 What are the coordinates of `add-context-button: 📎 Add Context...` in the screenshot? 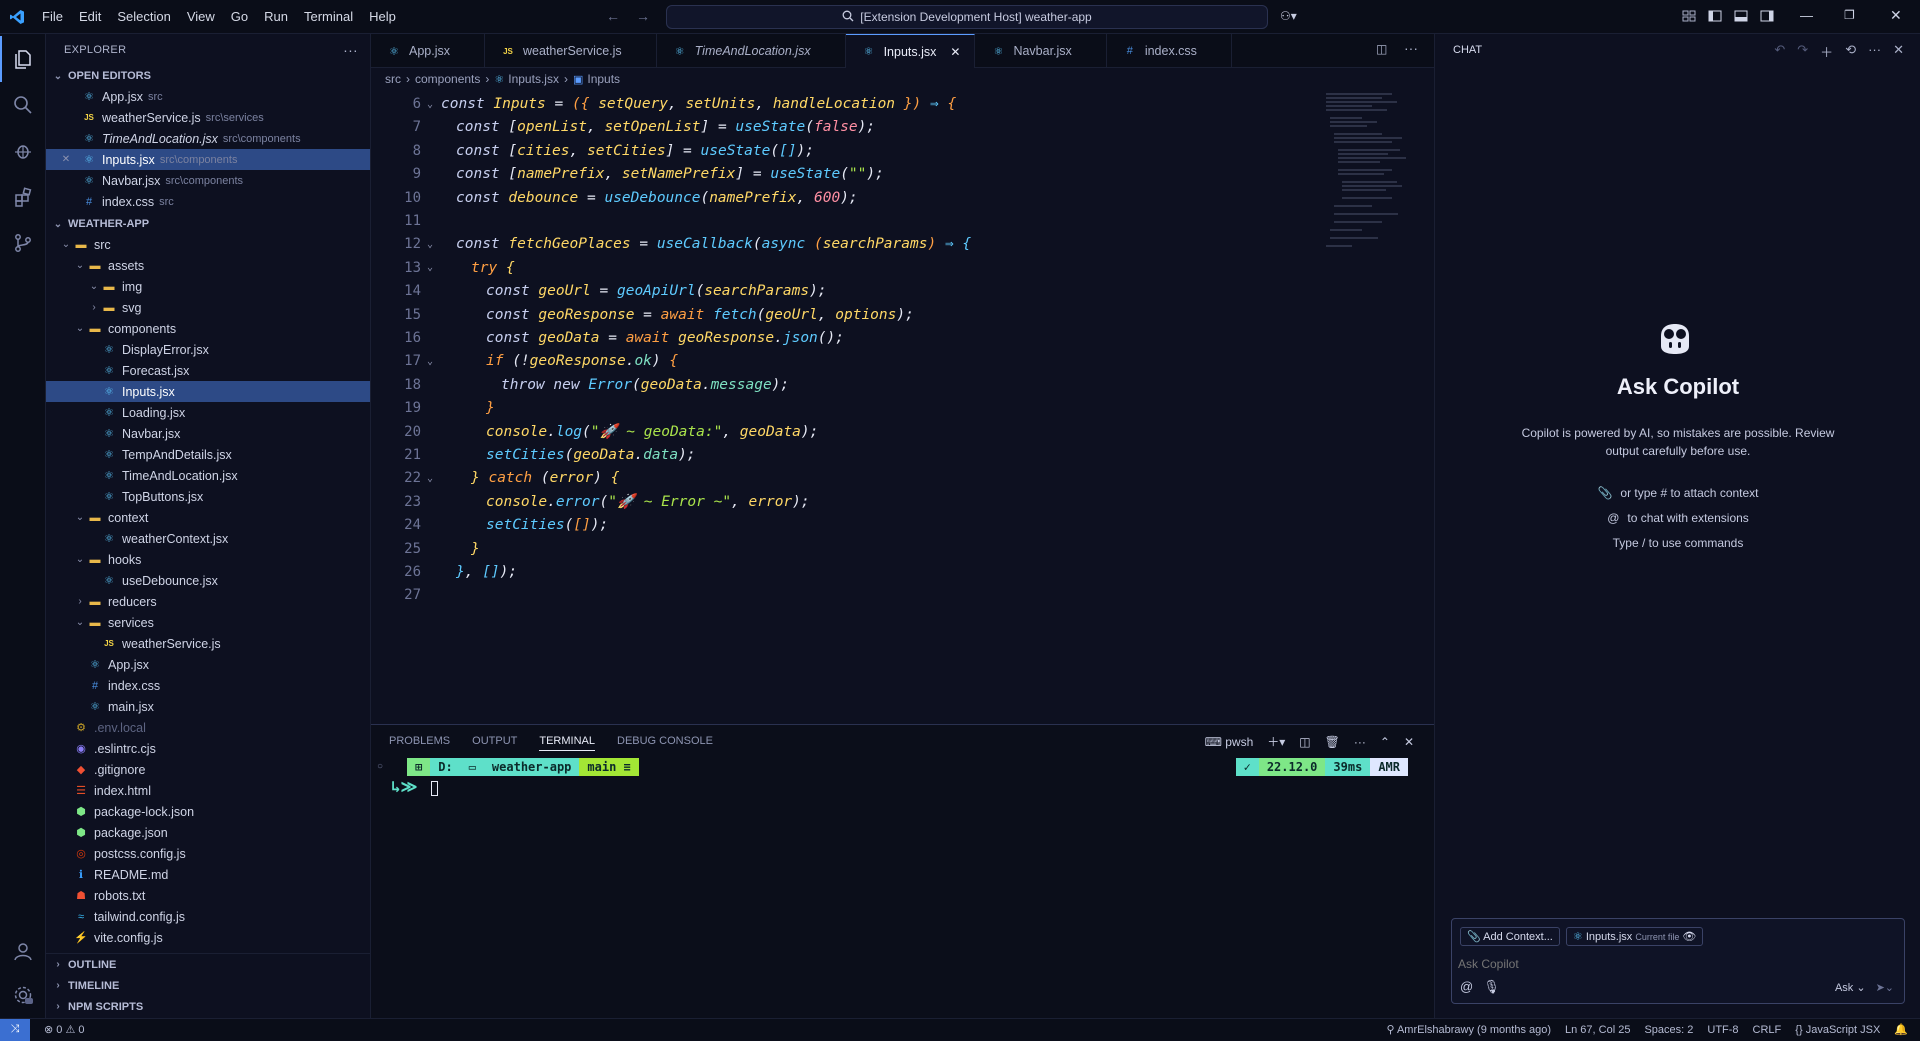 It's located at (1510, 936).